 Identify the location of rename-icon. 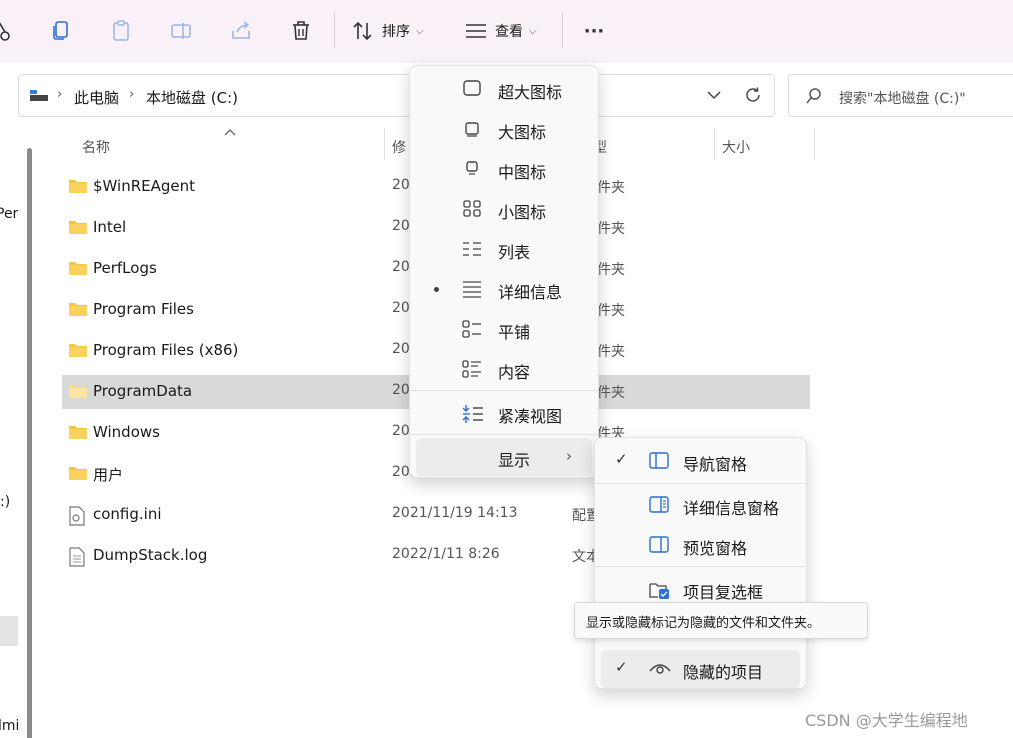
(181, 31).